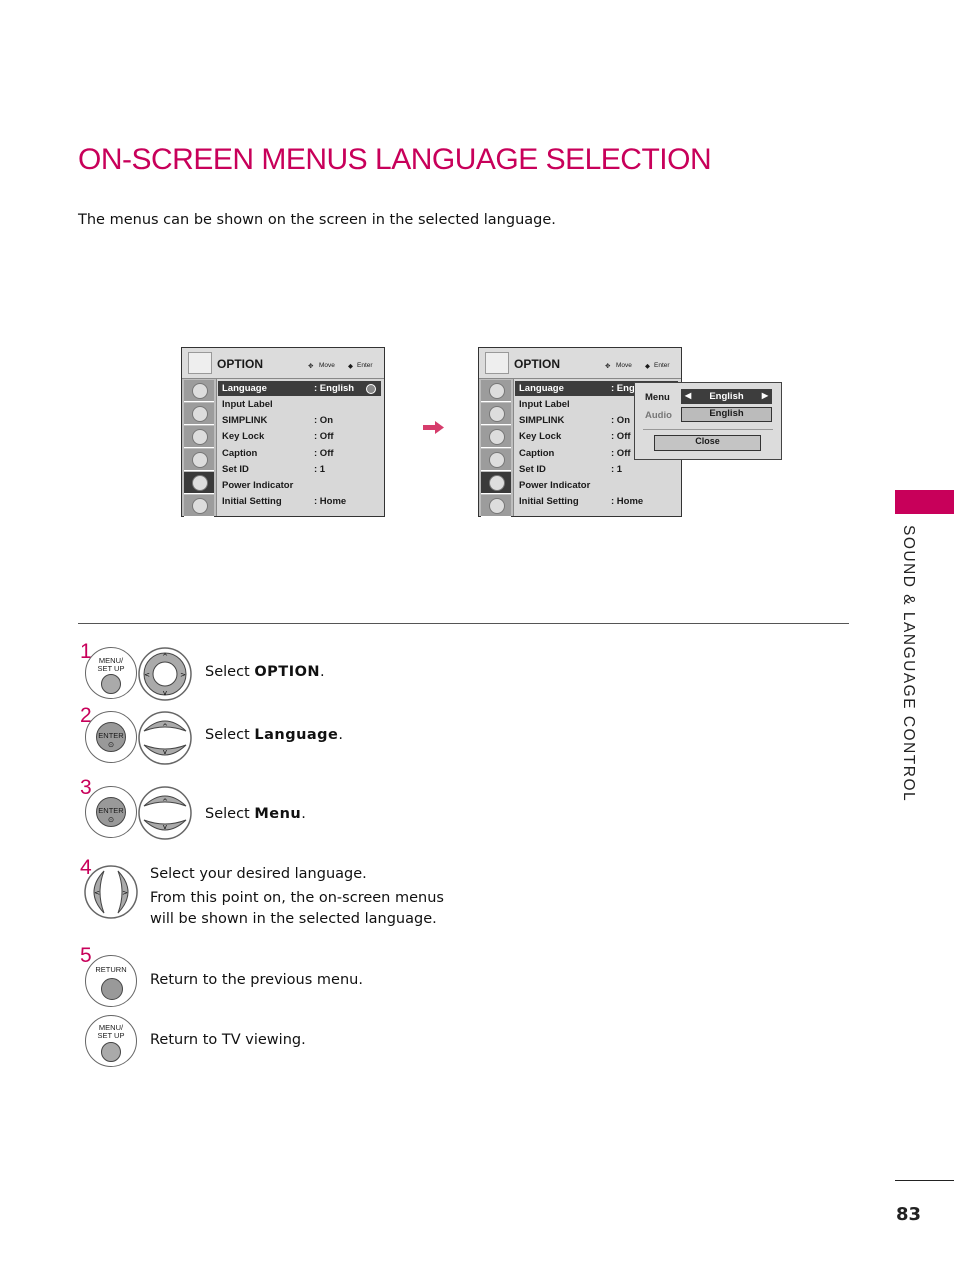 The height and width of the screenshot is (1272, 954). I want to click on section-divider, so click(463, 623).